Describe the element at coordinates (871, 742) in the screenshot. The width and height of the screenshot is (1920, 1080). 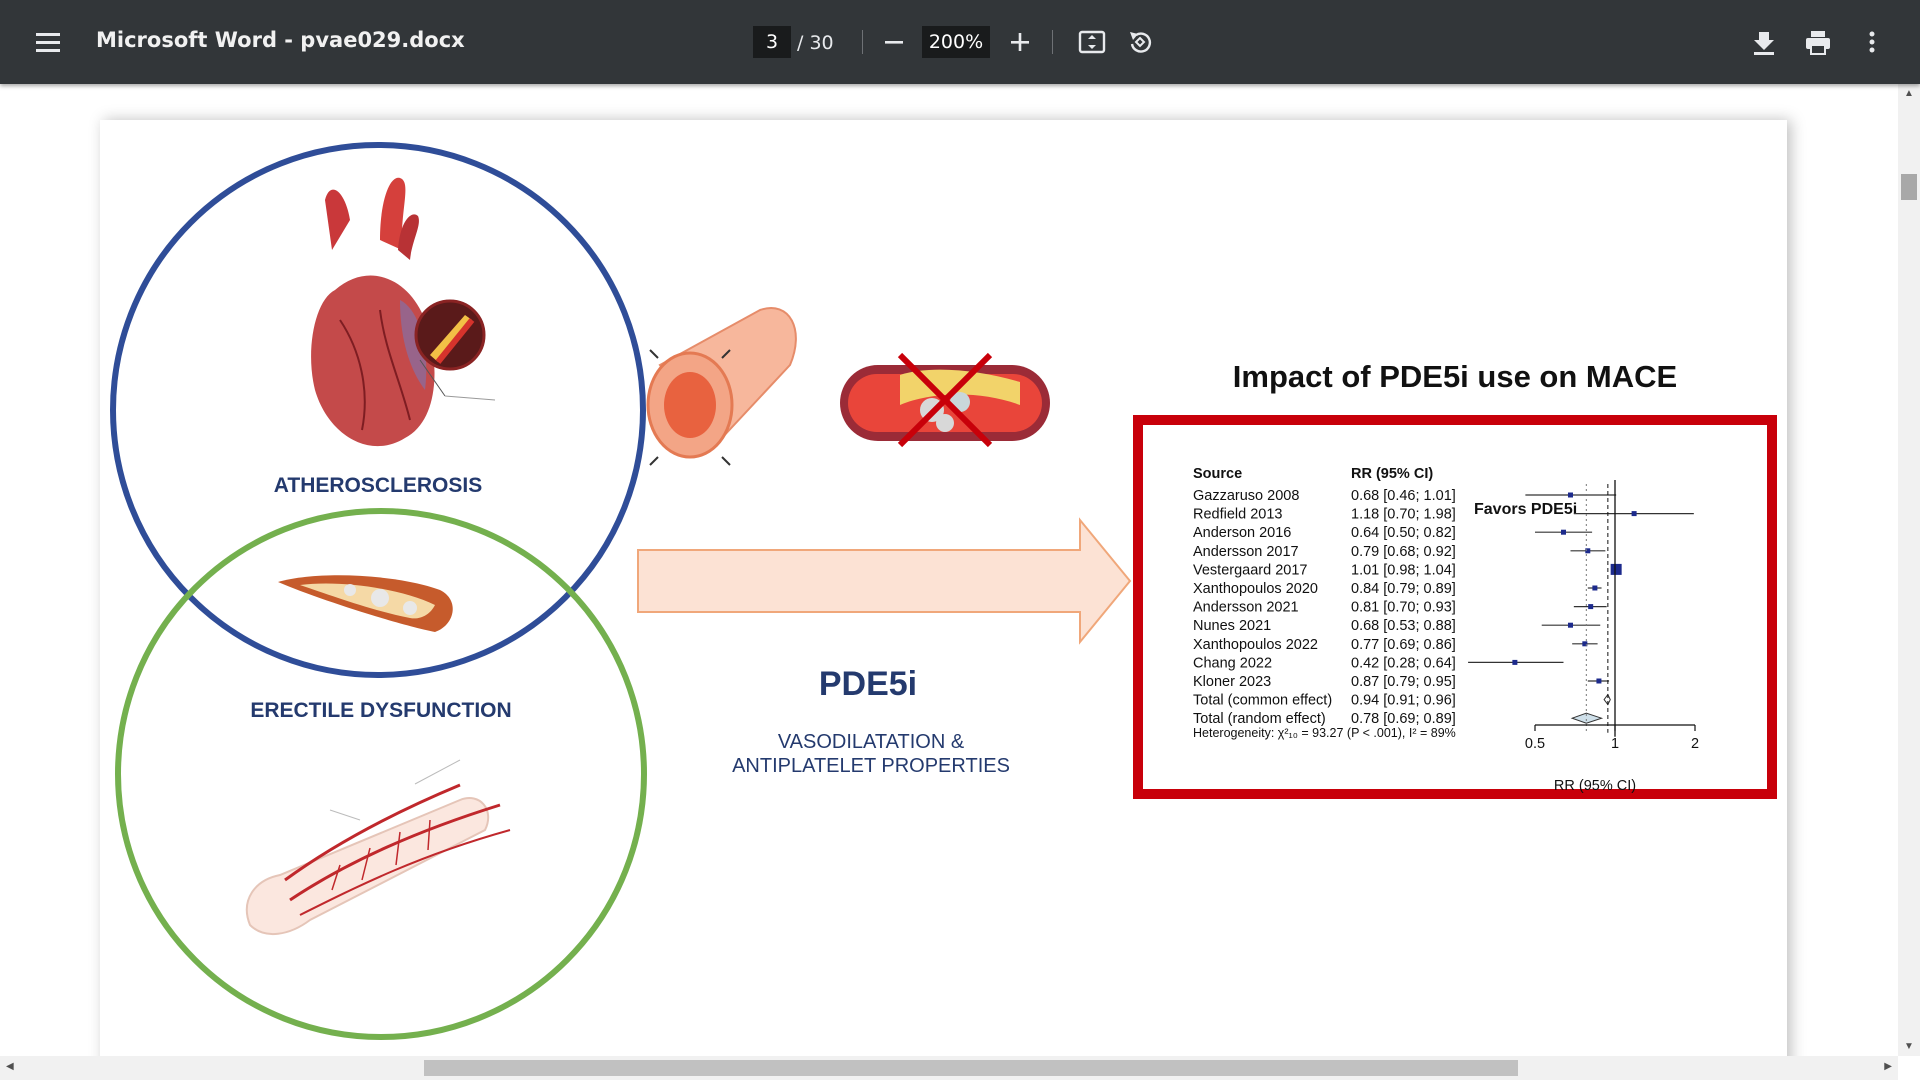
I see `pde5i-desc-line1: VASODILATATION &` at that location.